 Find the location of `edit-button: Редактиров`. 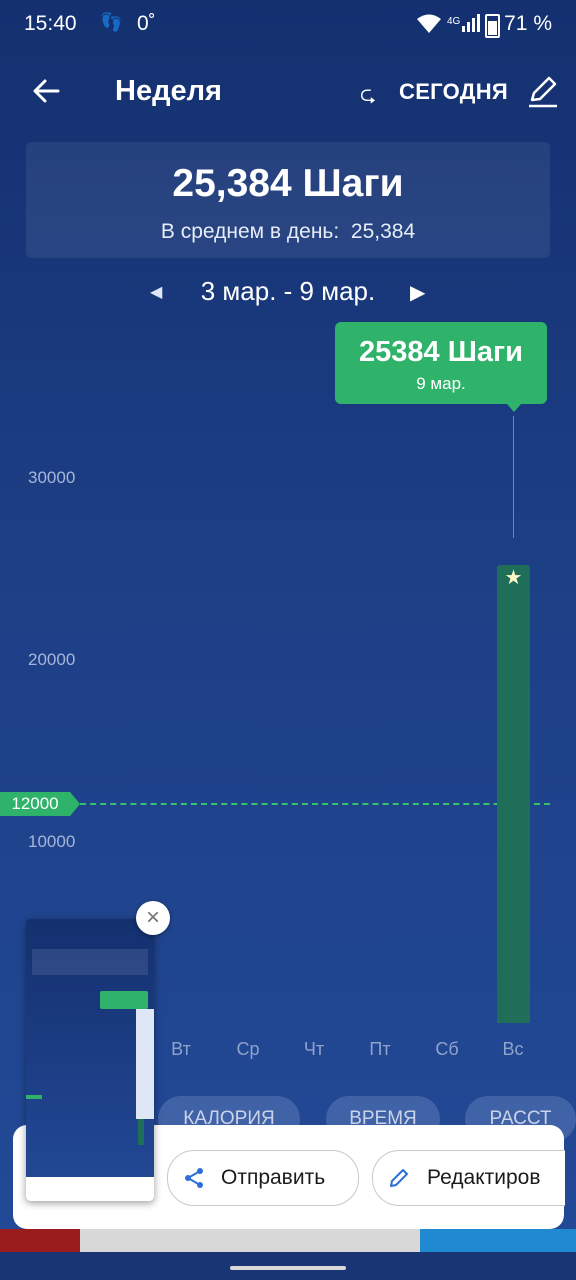

edit-button: Редактиров is located at coordinates (468, 1178).